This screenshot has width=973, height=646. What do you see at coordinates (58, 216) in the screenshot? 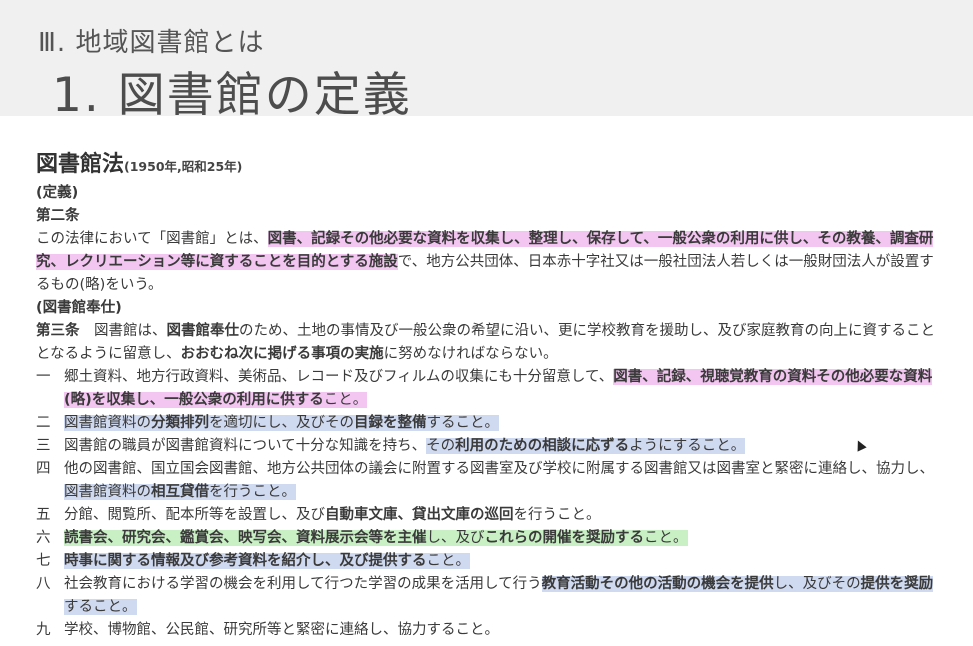
I see `article2-label: 第二条` at bounding box center [58, 216].